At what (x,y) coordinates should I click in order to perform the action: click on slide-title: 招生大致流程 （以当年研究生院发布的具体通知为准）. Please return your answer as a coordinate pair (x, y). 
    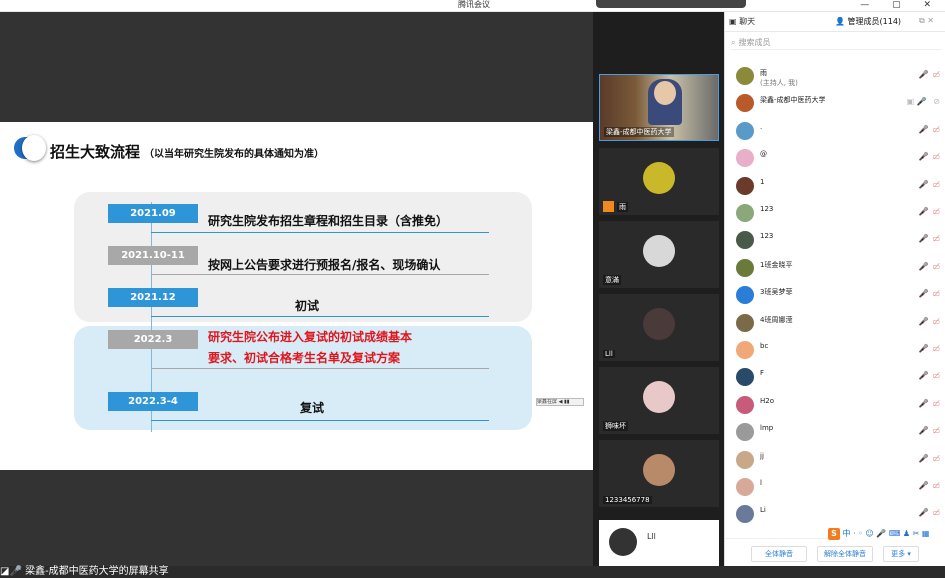
    Looking at the image, I should click on (187, 151).